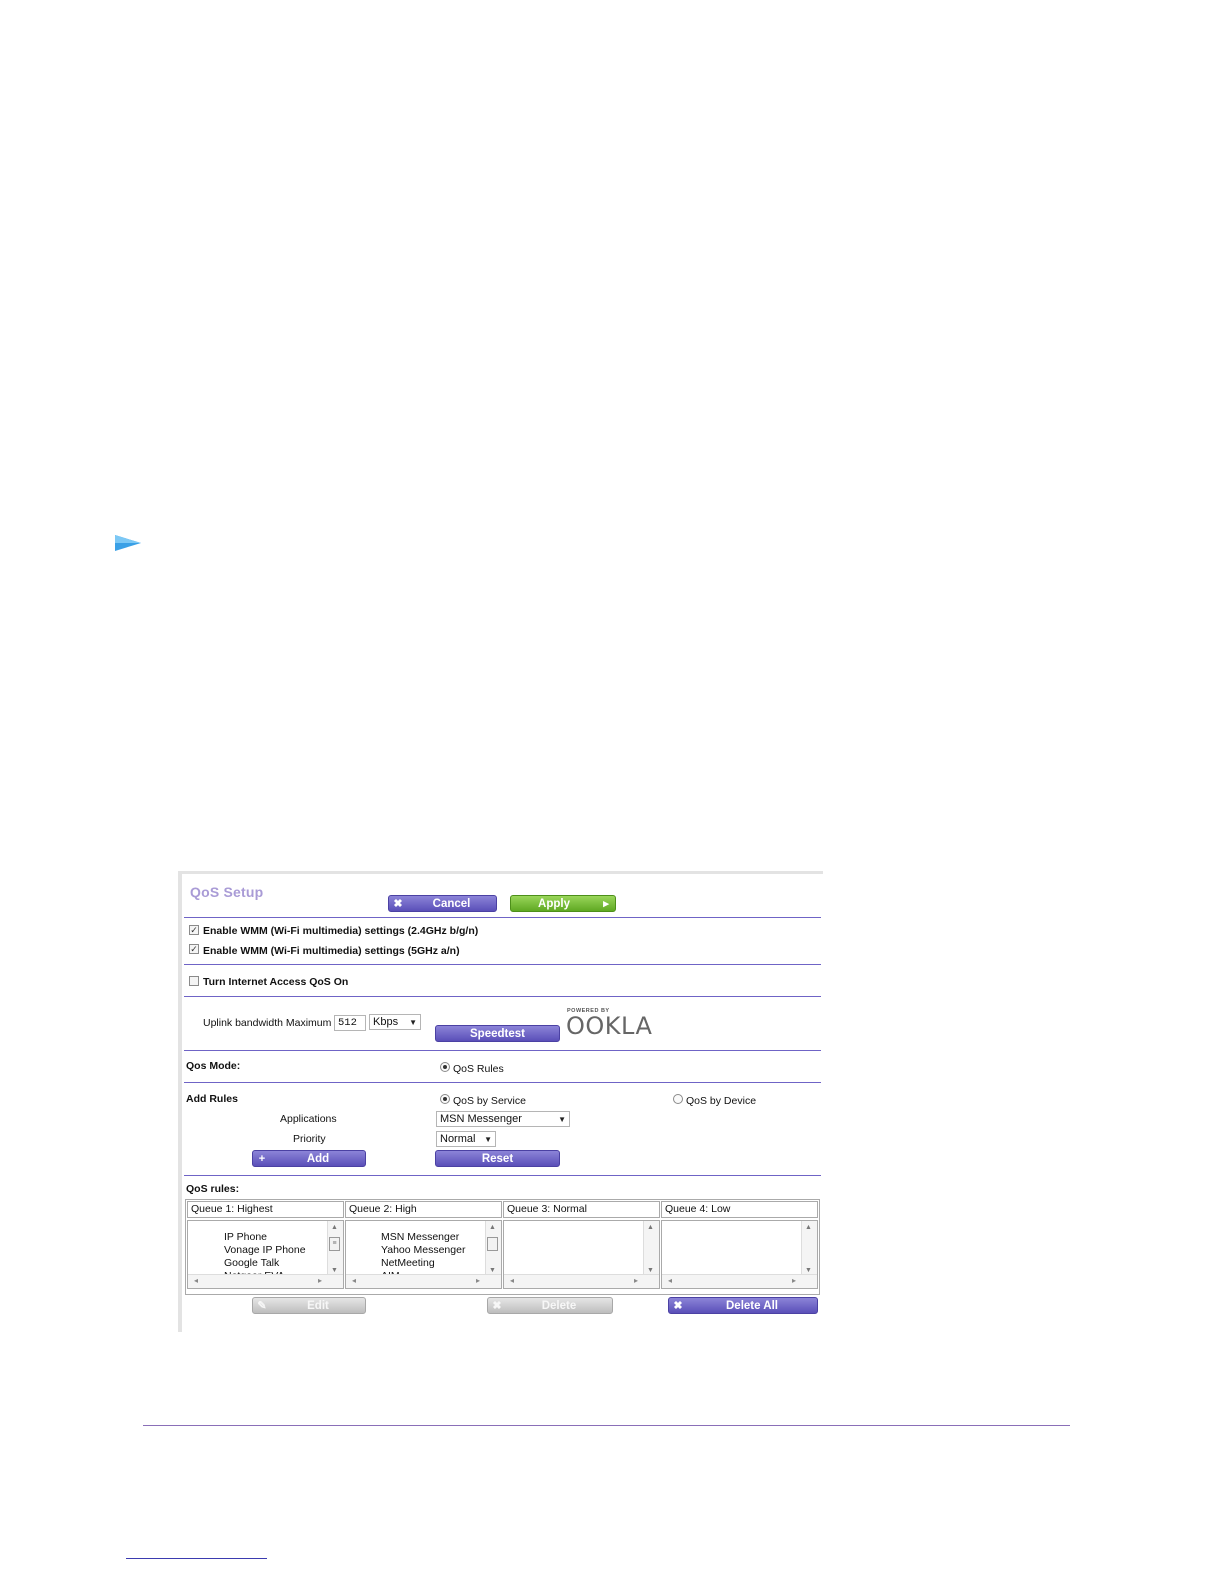 This screenshot has height=1584, width=1224. Describe the element at coordinates (227, 892) in the screenshot. I see `page-title: QoS Setup` at that location.